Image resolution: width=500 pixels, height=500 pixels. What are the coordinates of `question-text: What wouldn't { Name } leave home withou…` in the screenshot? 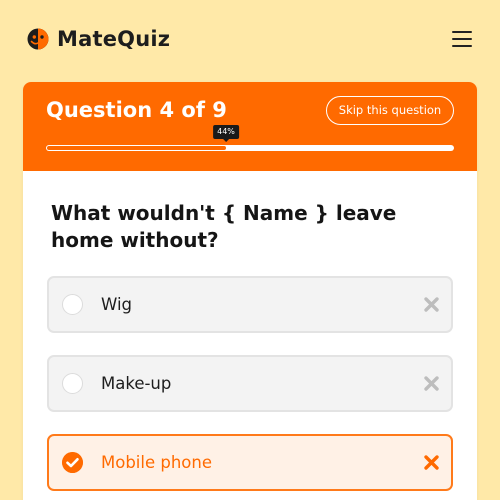 It's located at (224, 226).